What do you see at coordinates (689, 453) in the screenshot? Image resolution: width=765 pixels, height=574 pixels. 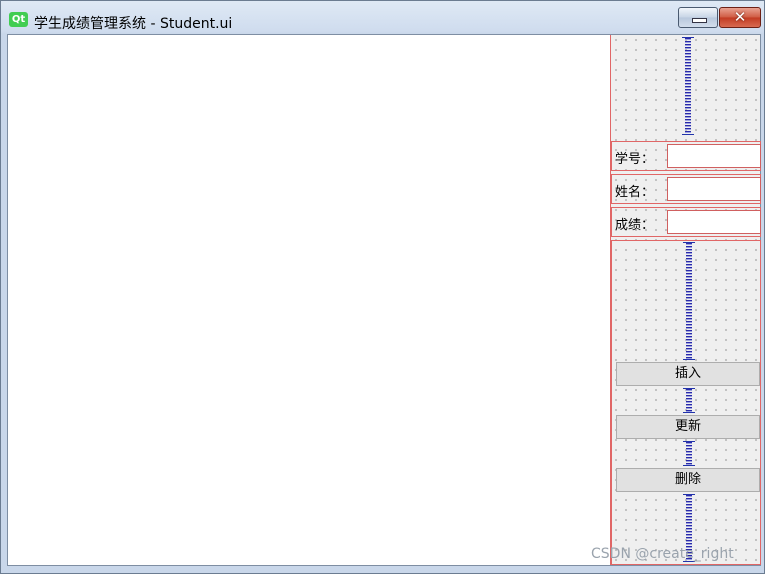 I see `vertical-spacer-mid2` at bounding box center [689, 453].